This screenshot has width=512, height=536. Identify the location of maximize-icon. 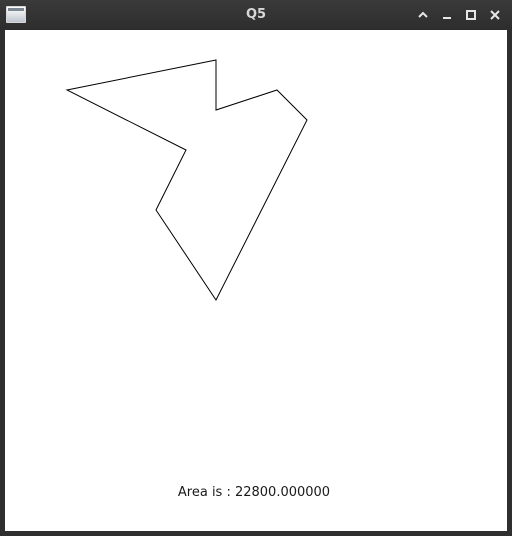
(471, 15).